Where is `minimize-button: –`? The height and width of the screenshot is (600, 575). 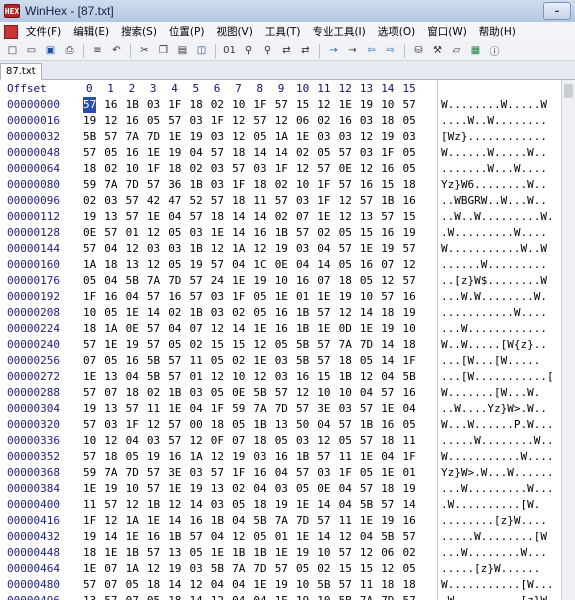
minimize-button: – is located at coordinates (557, 11).